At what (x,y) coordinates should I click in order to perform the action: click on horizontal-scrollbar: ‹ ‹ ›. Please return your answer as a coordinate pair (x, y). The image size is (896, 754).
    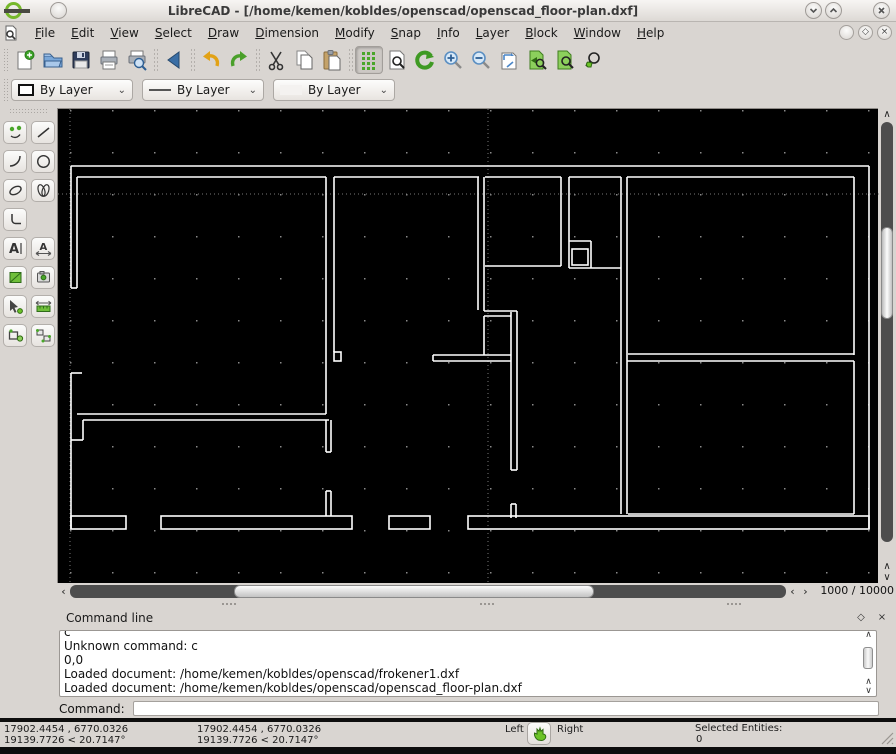
    Looking at the image, I should click on (434, 591).